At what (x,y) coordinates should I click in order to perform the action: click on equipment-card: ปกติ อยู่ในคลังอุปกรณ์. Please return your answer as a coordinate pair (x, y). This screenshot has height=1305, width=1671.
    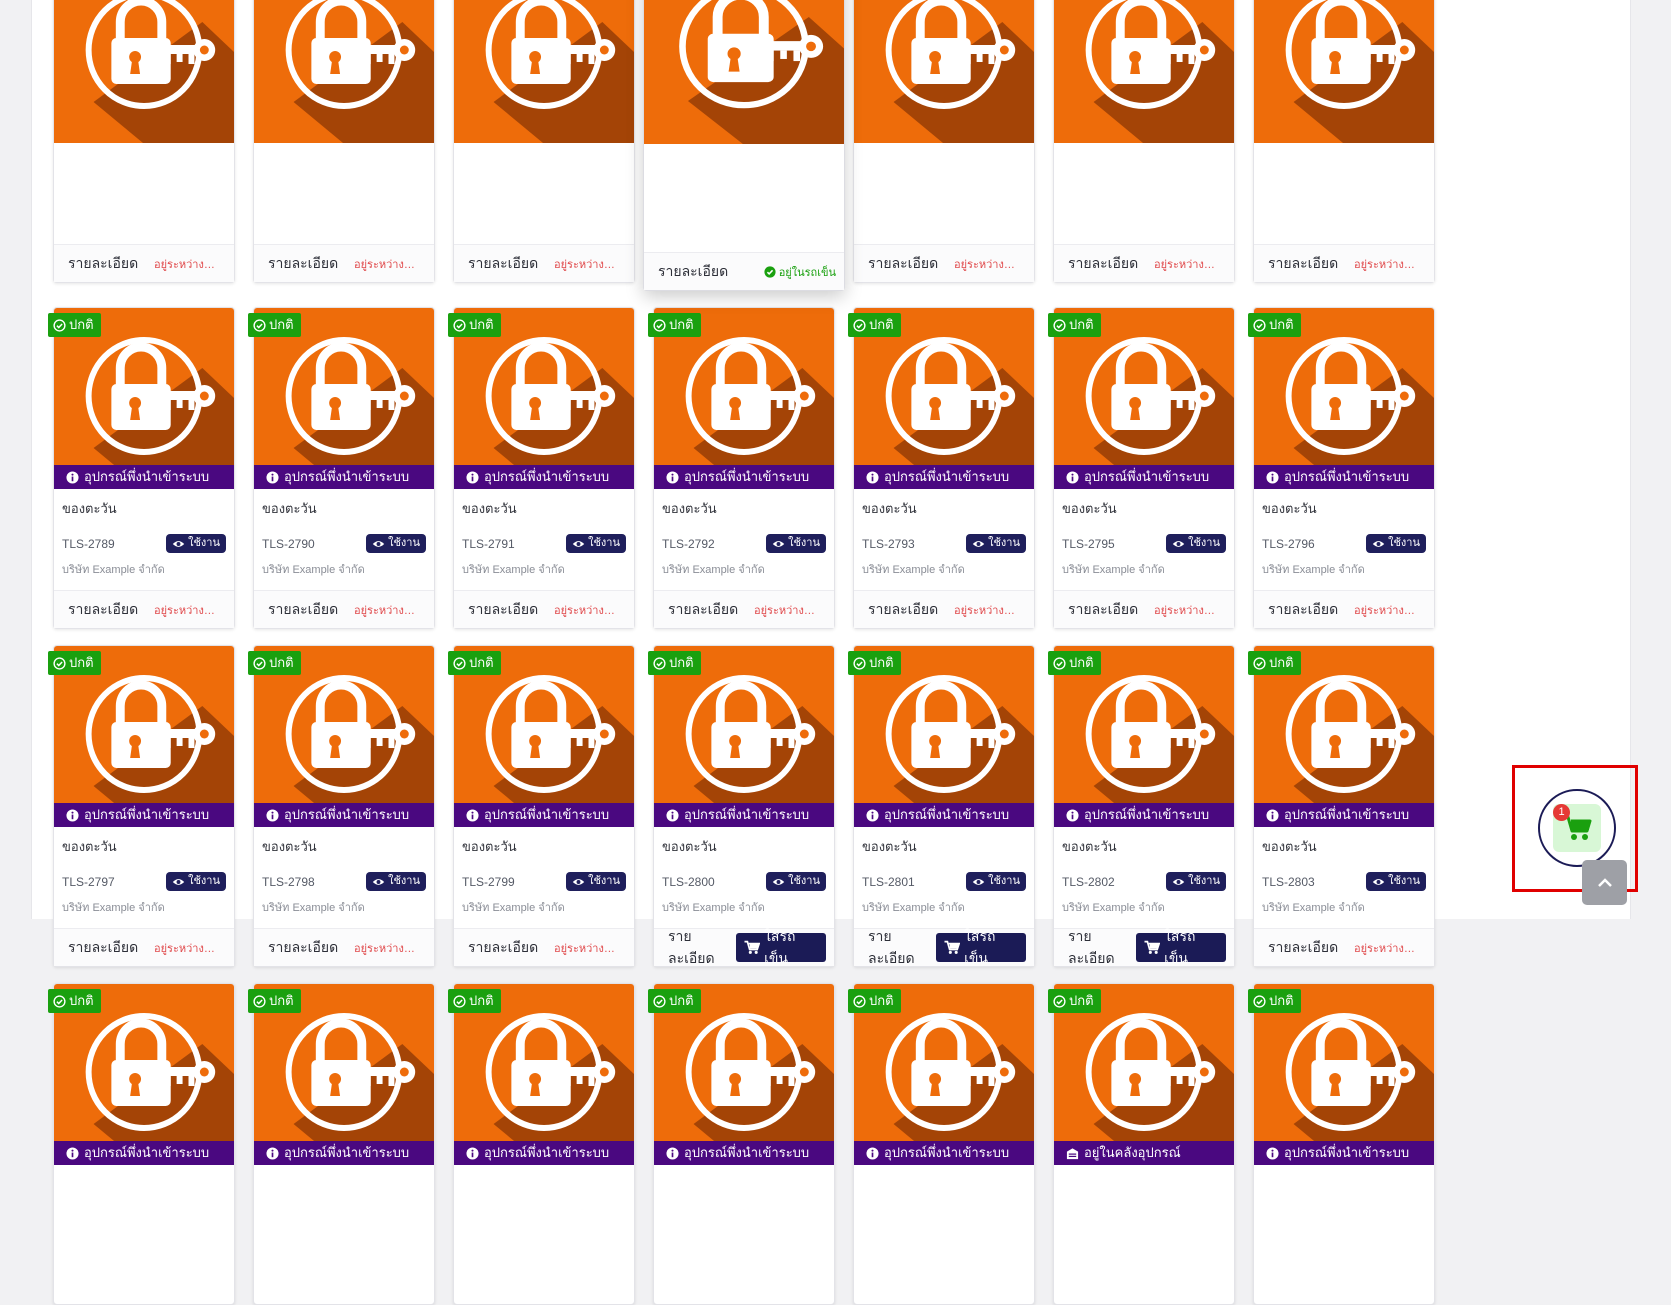
    Looking at the image, I should click on (1141, 1144).